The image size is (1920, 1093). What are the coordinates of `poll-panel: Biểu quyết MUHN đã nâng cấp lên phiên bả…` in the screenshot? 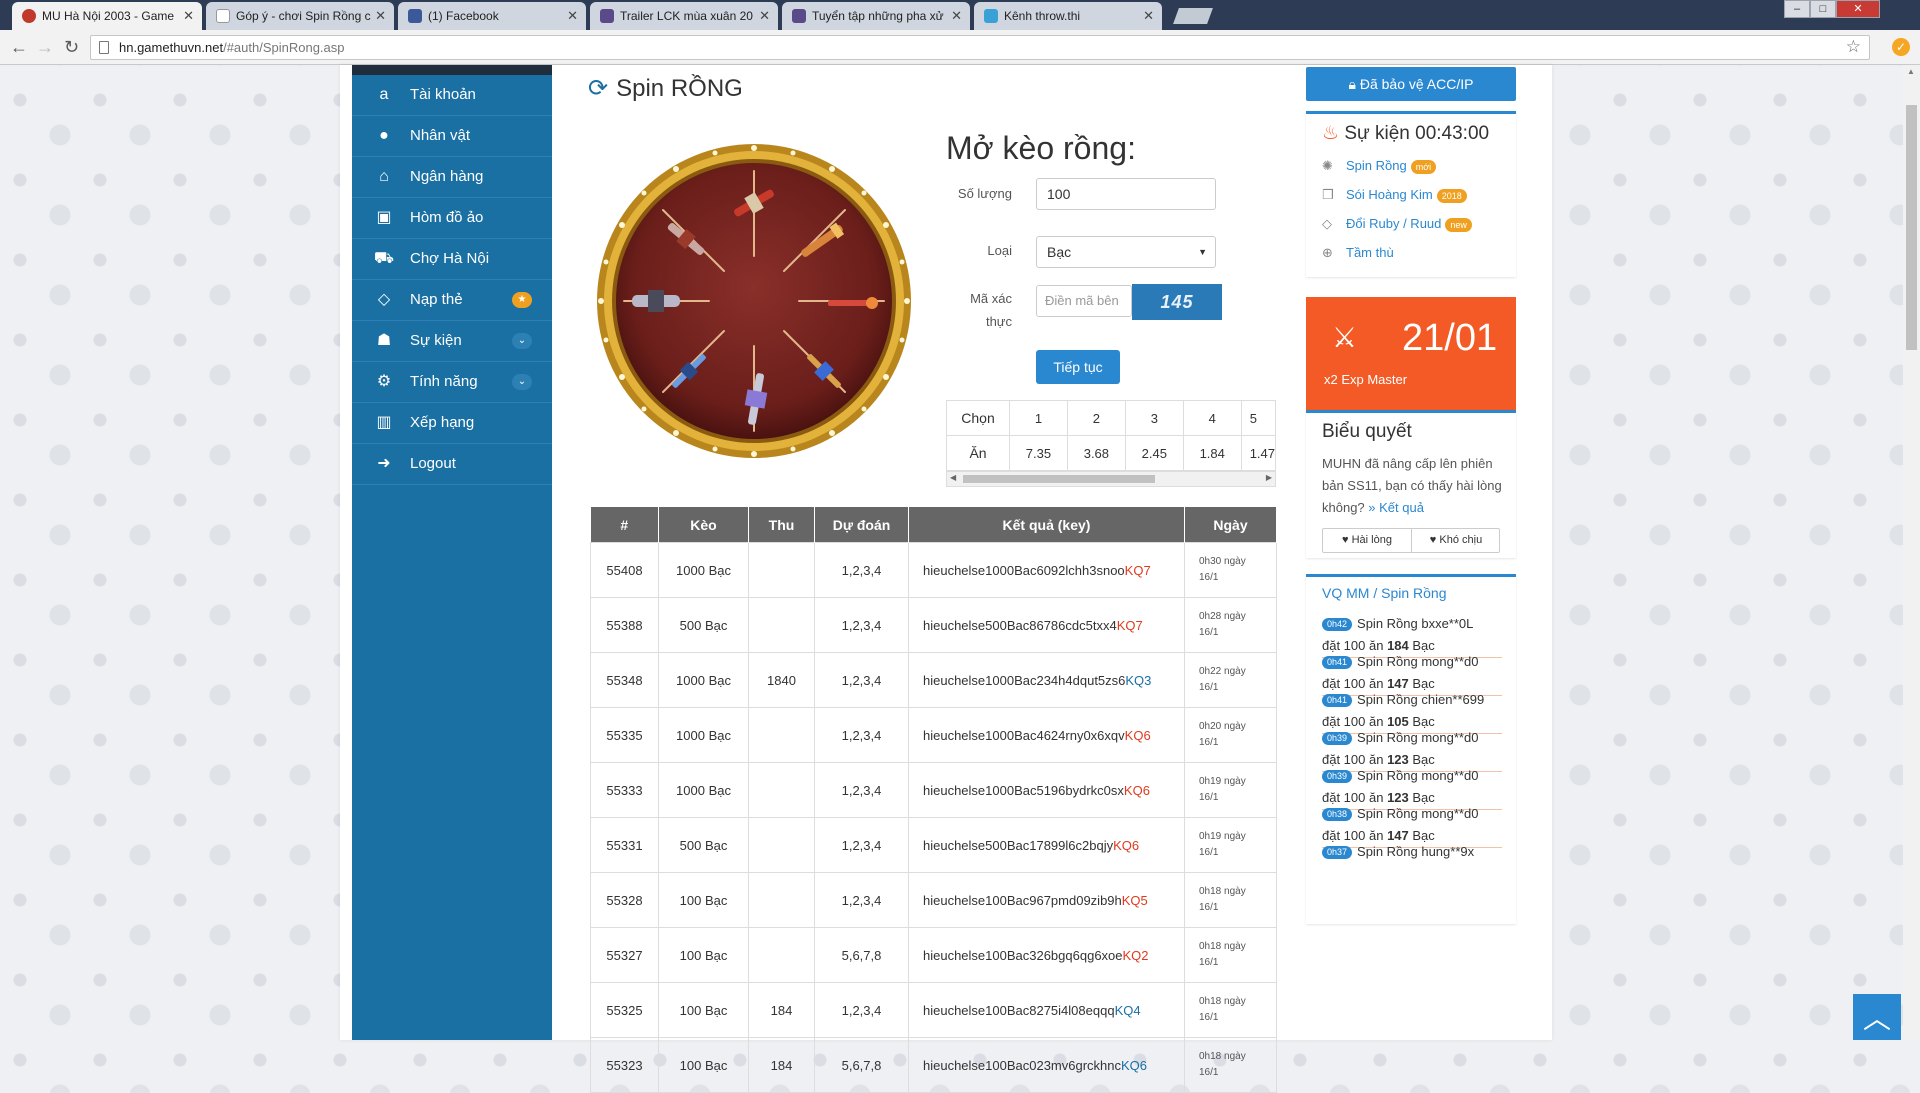 It's located at (1411, 484).